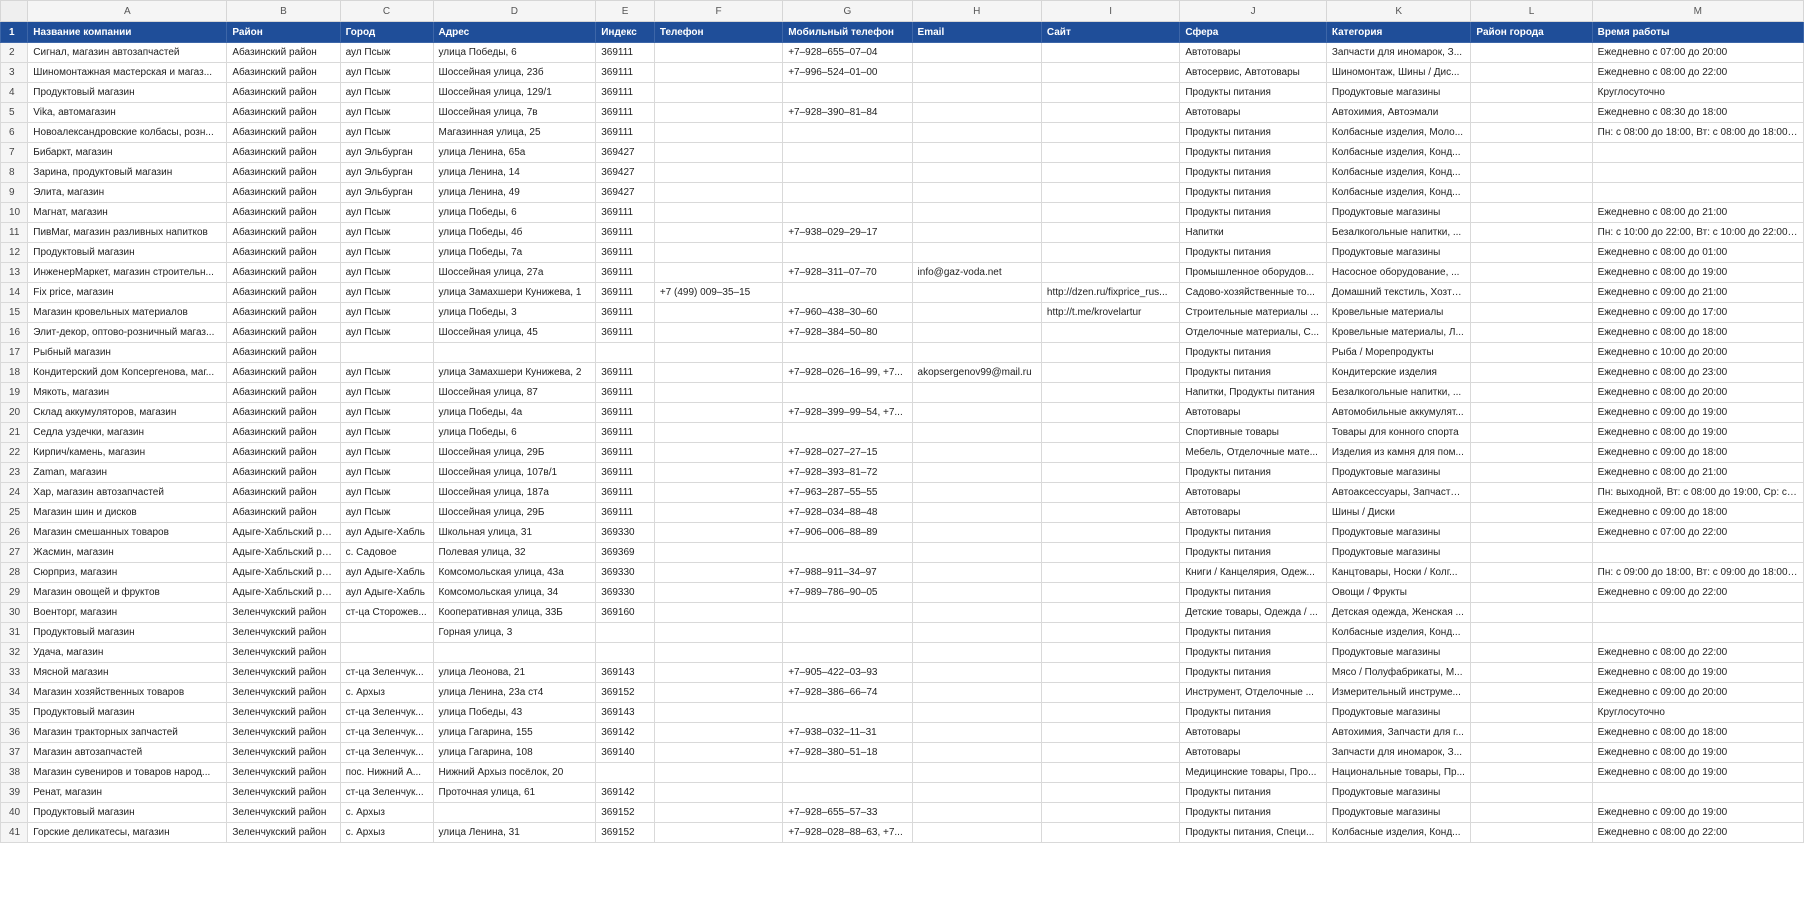 The image size is (1804, 902). Describe the element at coordinates (14, 452) in the screenshot. I see `row-number: 22` at that location.